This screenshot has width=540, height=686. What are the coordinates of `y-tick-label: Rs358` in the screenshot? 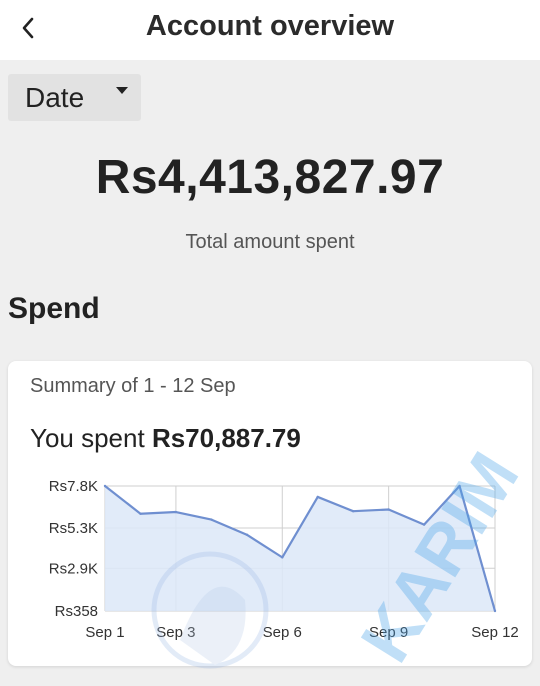 It's located at (76, 611).